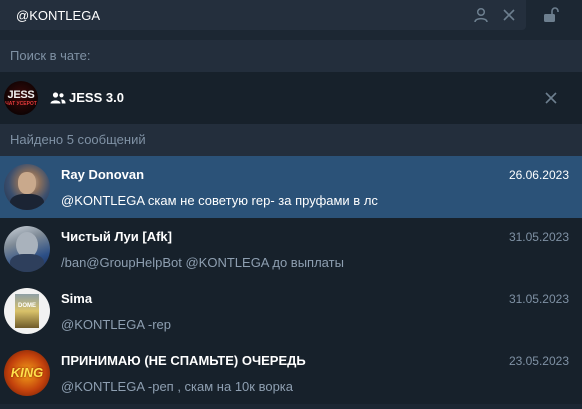  What do you see at coordinates (291, 56) in the screenshot?
I see `search-in-chat-label: Поиск в чате:` at bounding box center [291, 56].